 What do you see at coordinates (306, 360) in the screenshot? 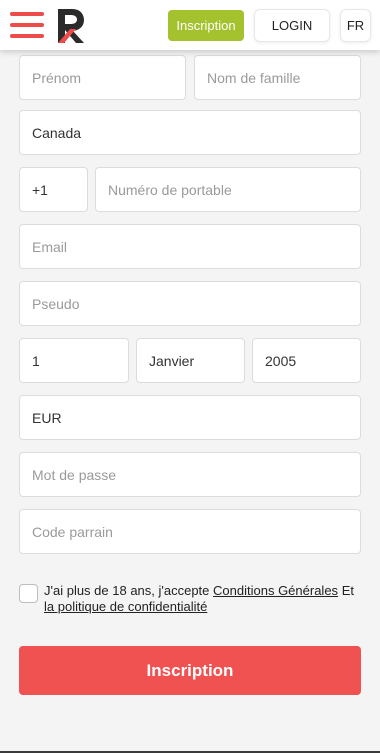
I see `birth-year-select` at bounding box center [306, 360].